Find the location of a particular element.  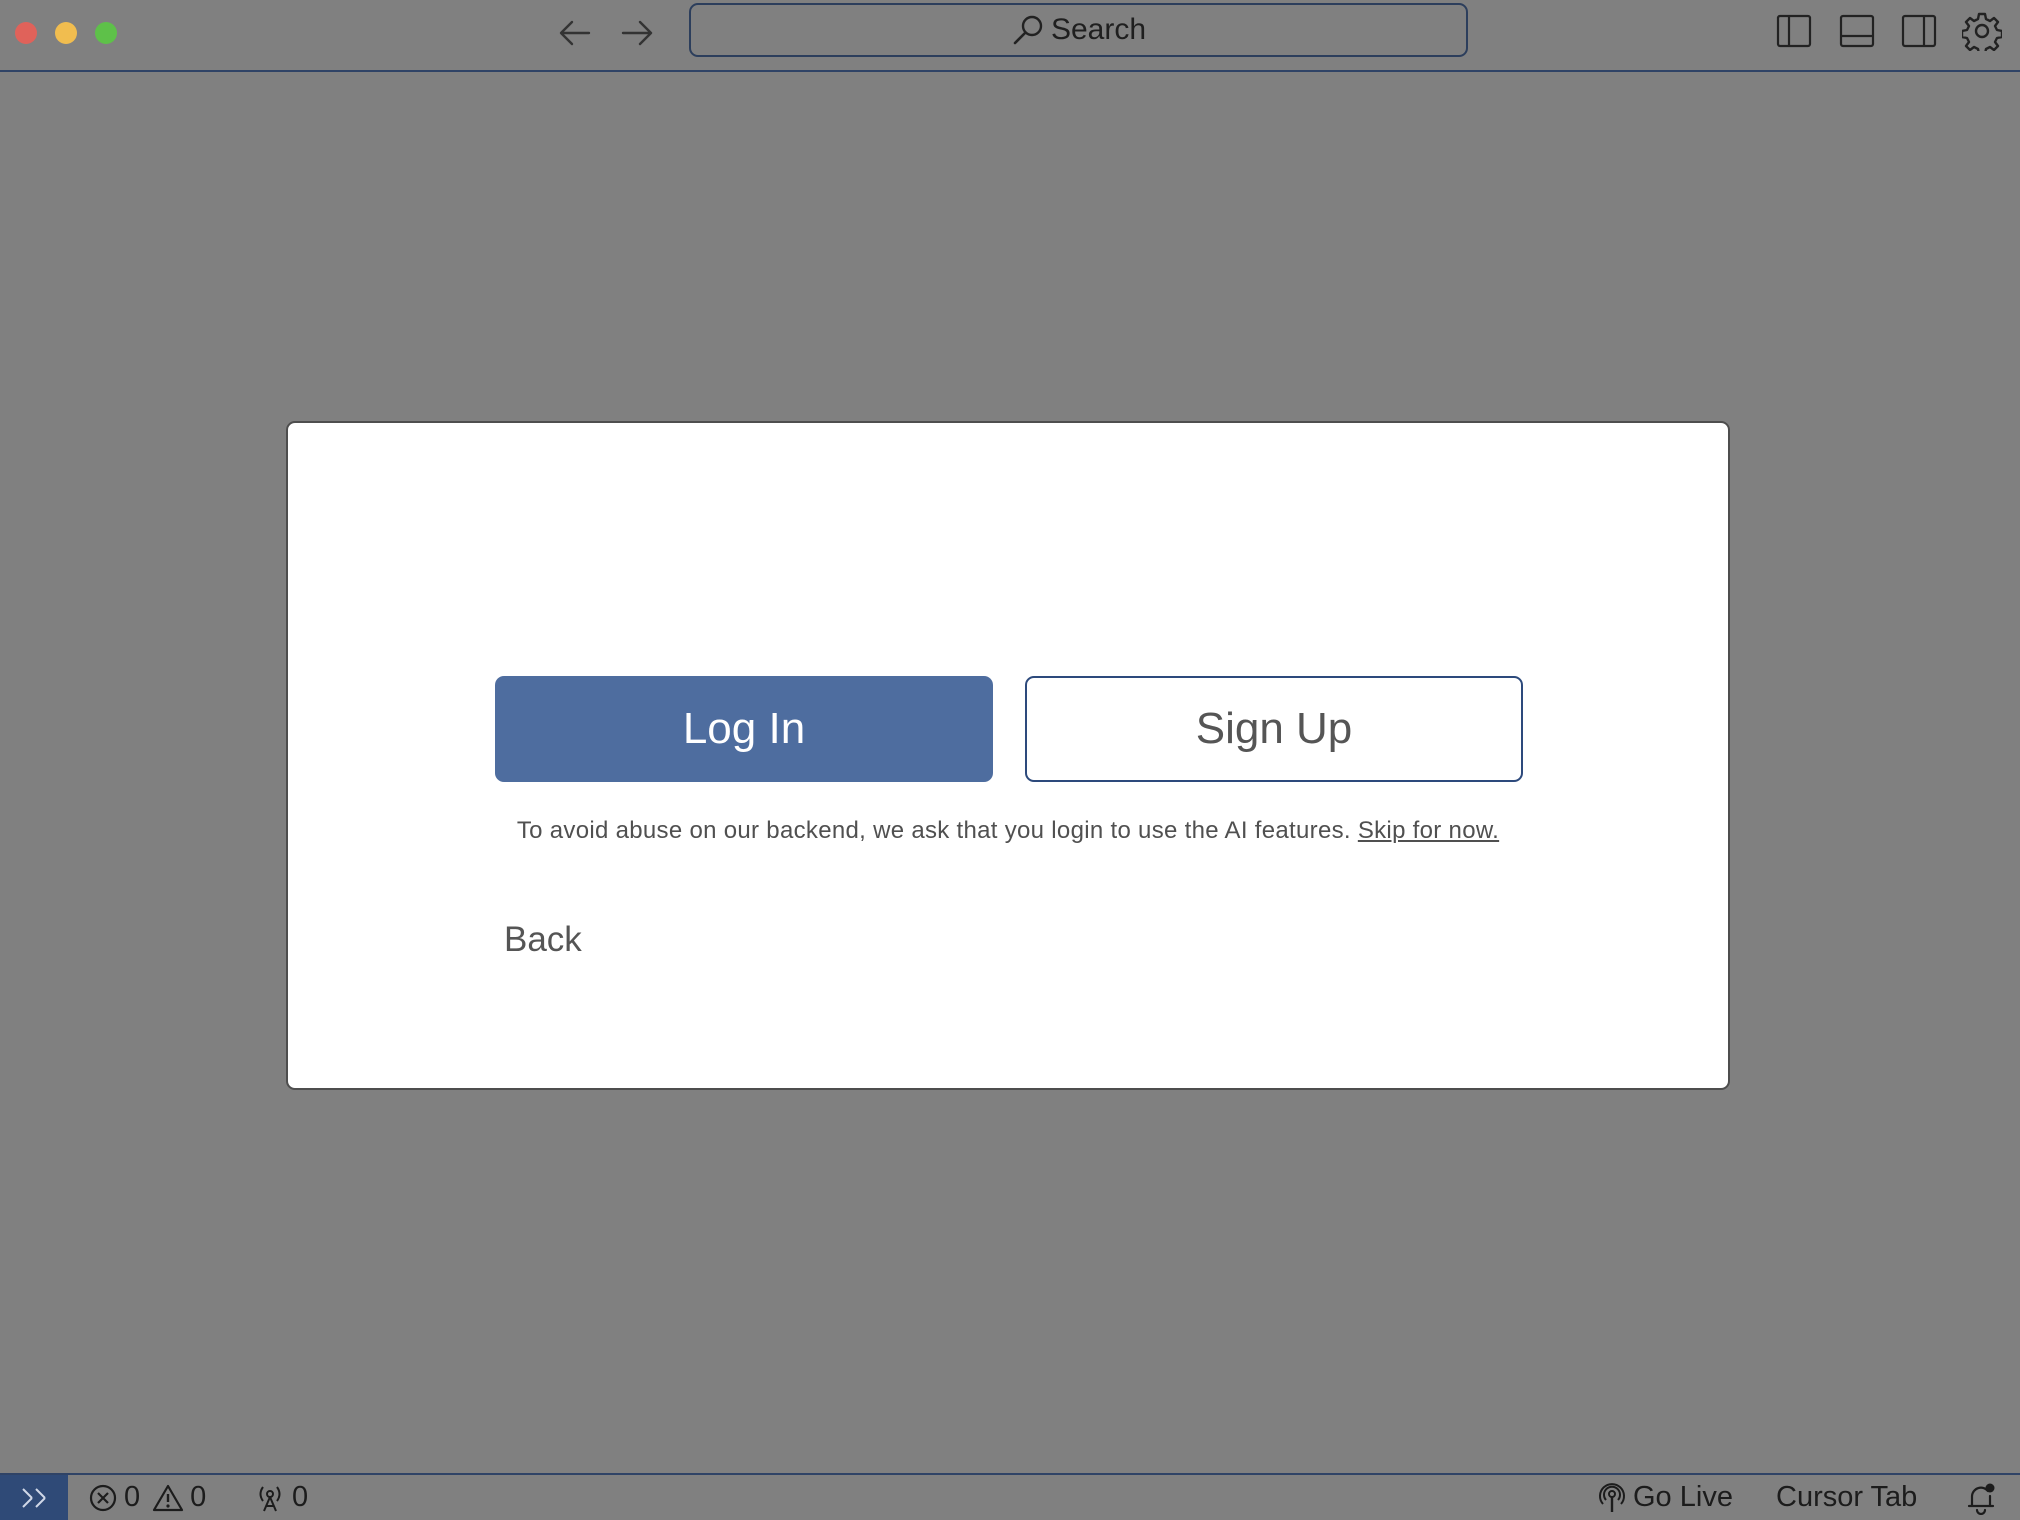

settings-button is located at coordinates (1982, 31).